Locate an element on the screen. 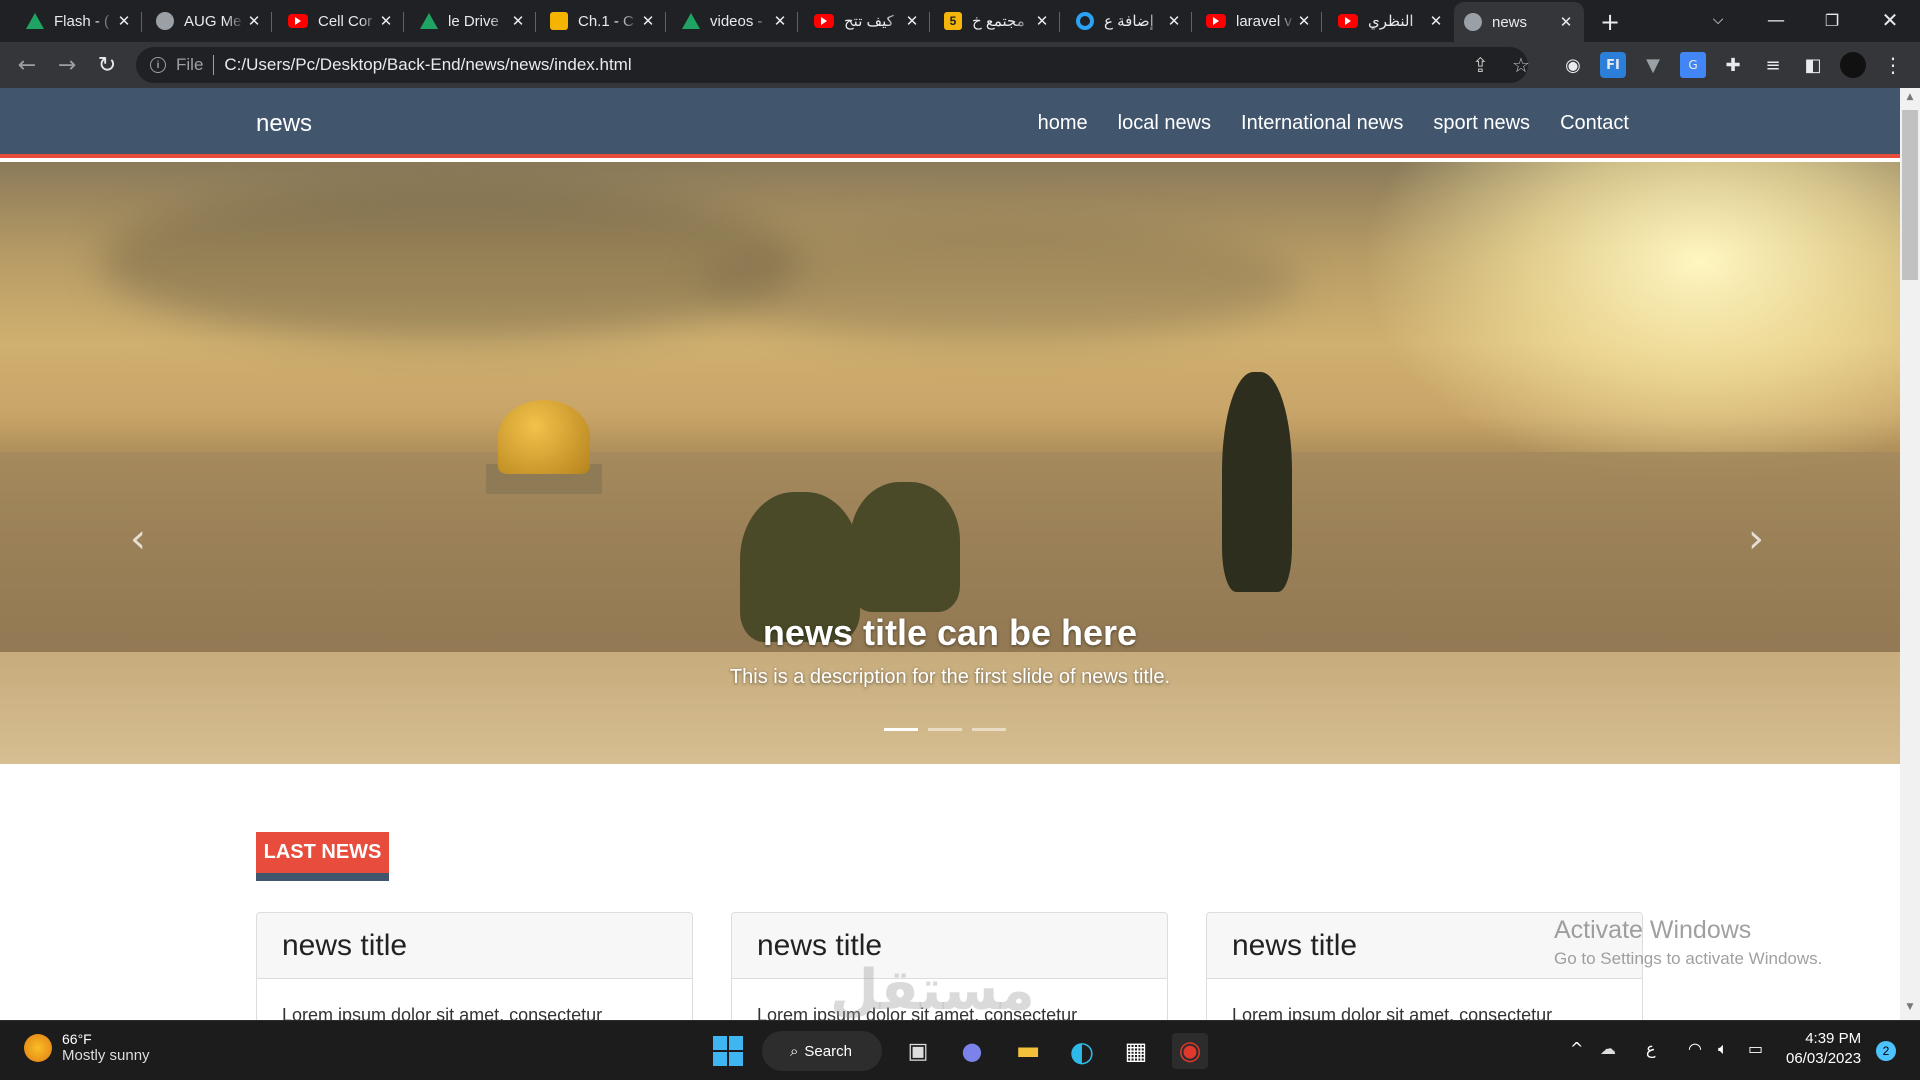  minimize-button: — is located at coordinates (1776, 20).